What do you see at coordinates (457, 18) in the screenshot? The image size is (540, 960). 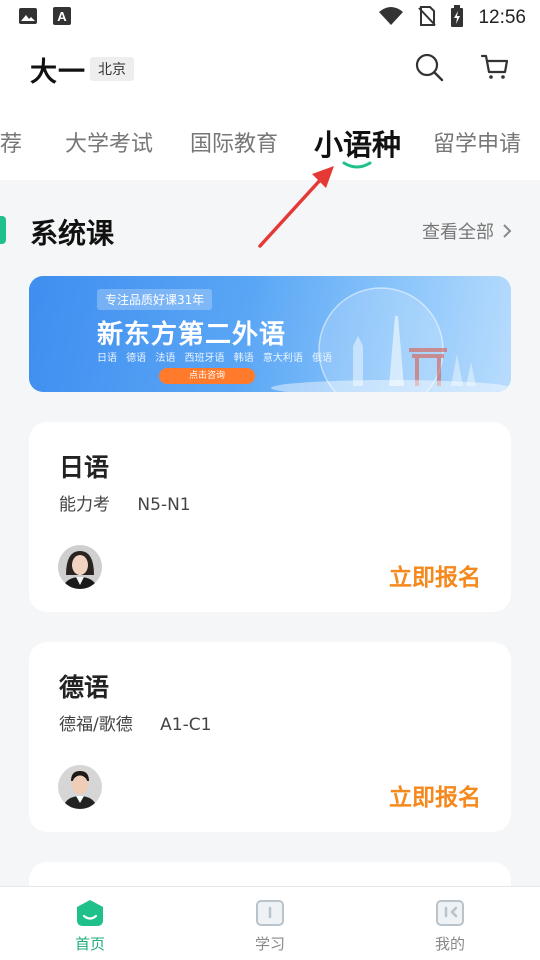 I see `battery-charging-icon` at bounding box center [457, 18].